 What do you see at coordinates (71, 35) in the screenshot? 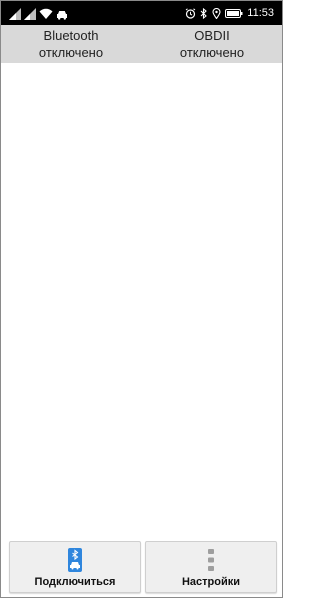
I see `bluetooth-title: Bluetooth` at bounding box center [71, 35].